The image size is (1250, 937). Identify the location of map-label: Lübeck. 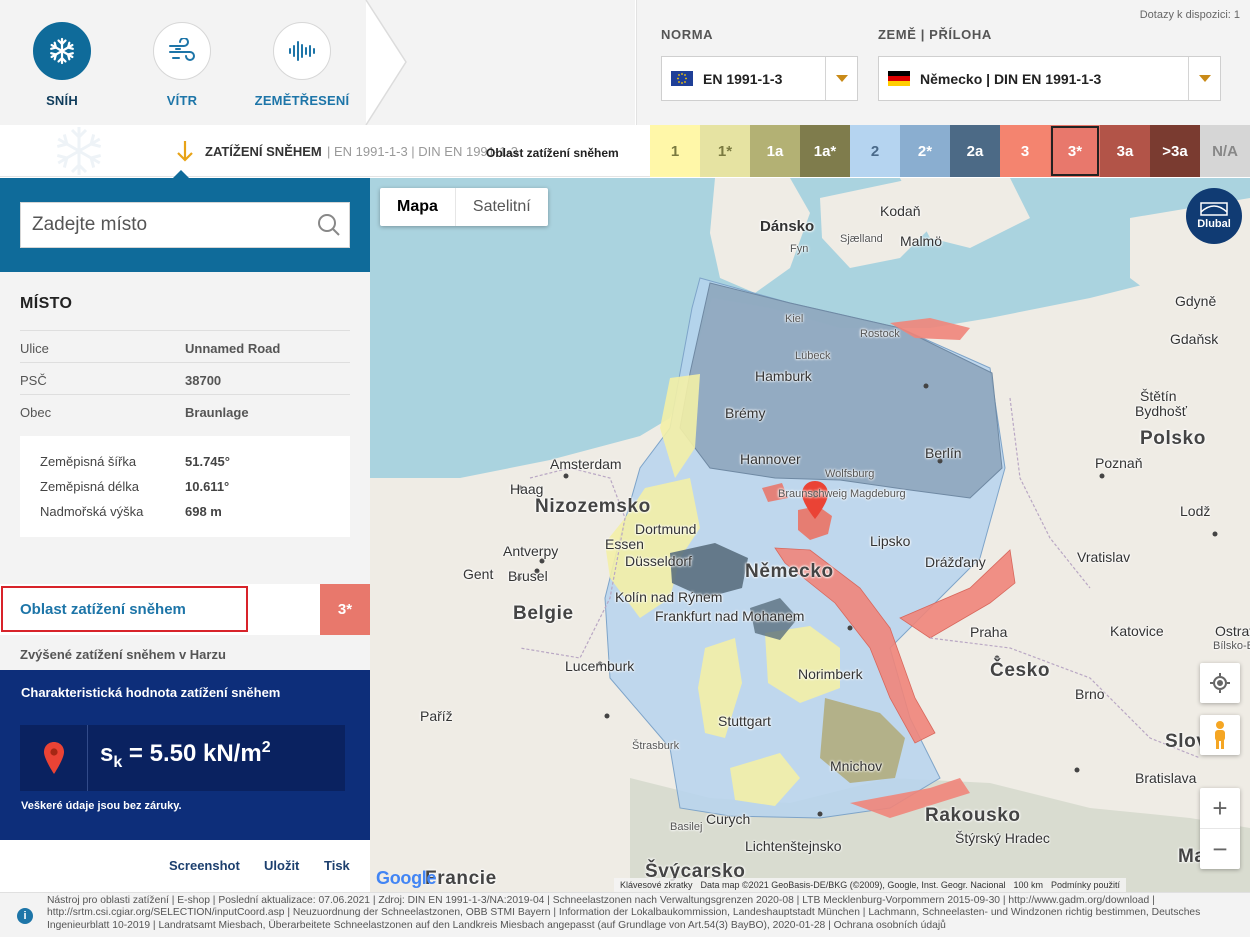
(813, 356).